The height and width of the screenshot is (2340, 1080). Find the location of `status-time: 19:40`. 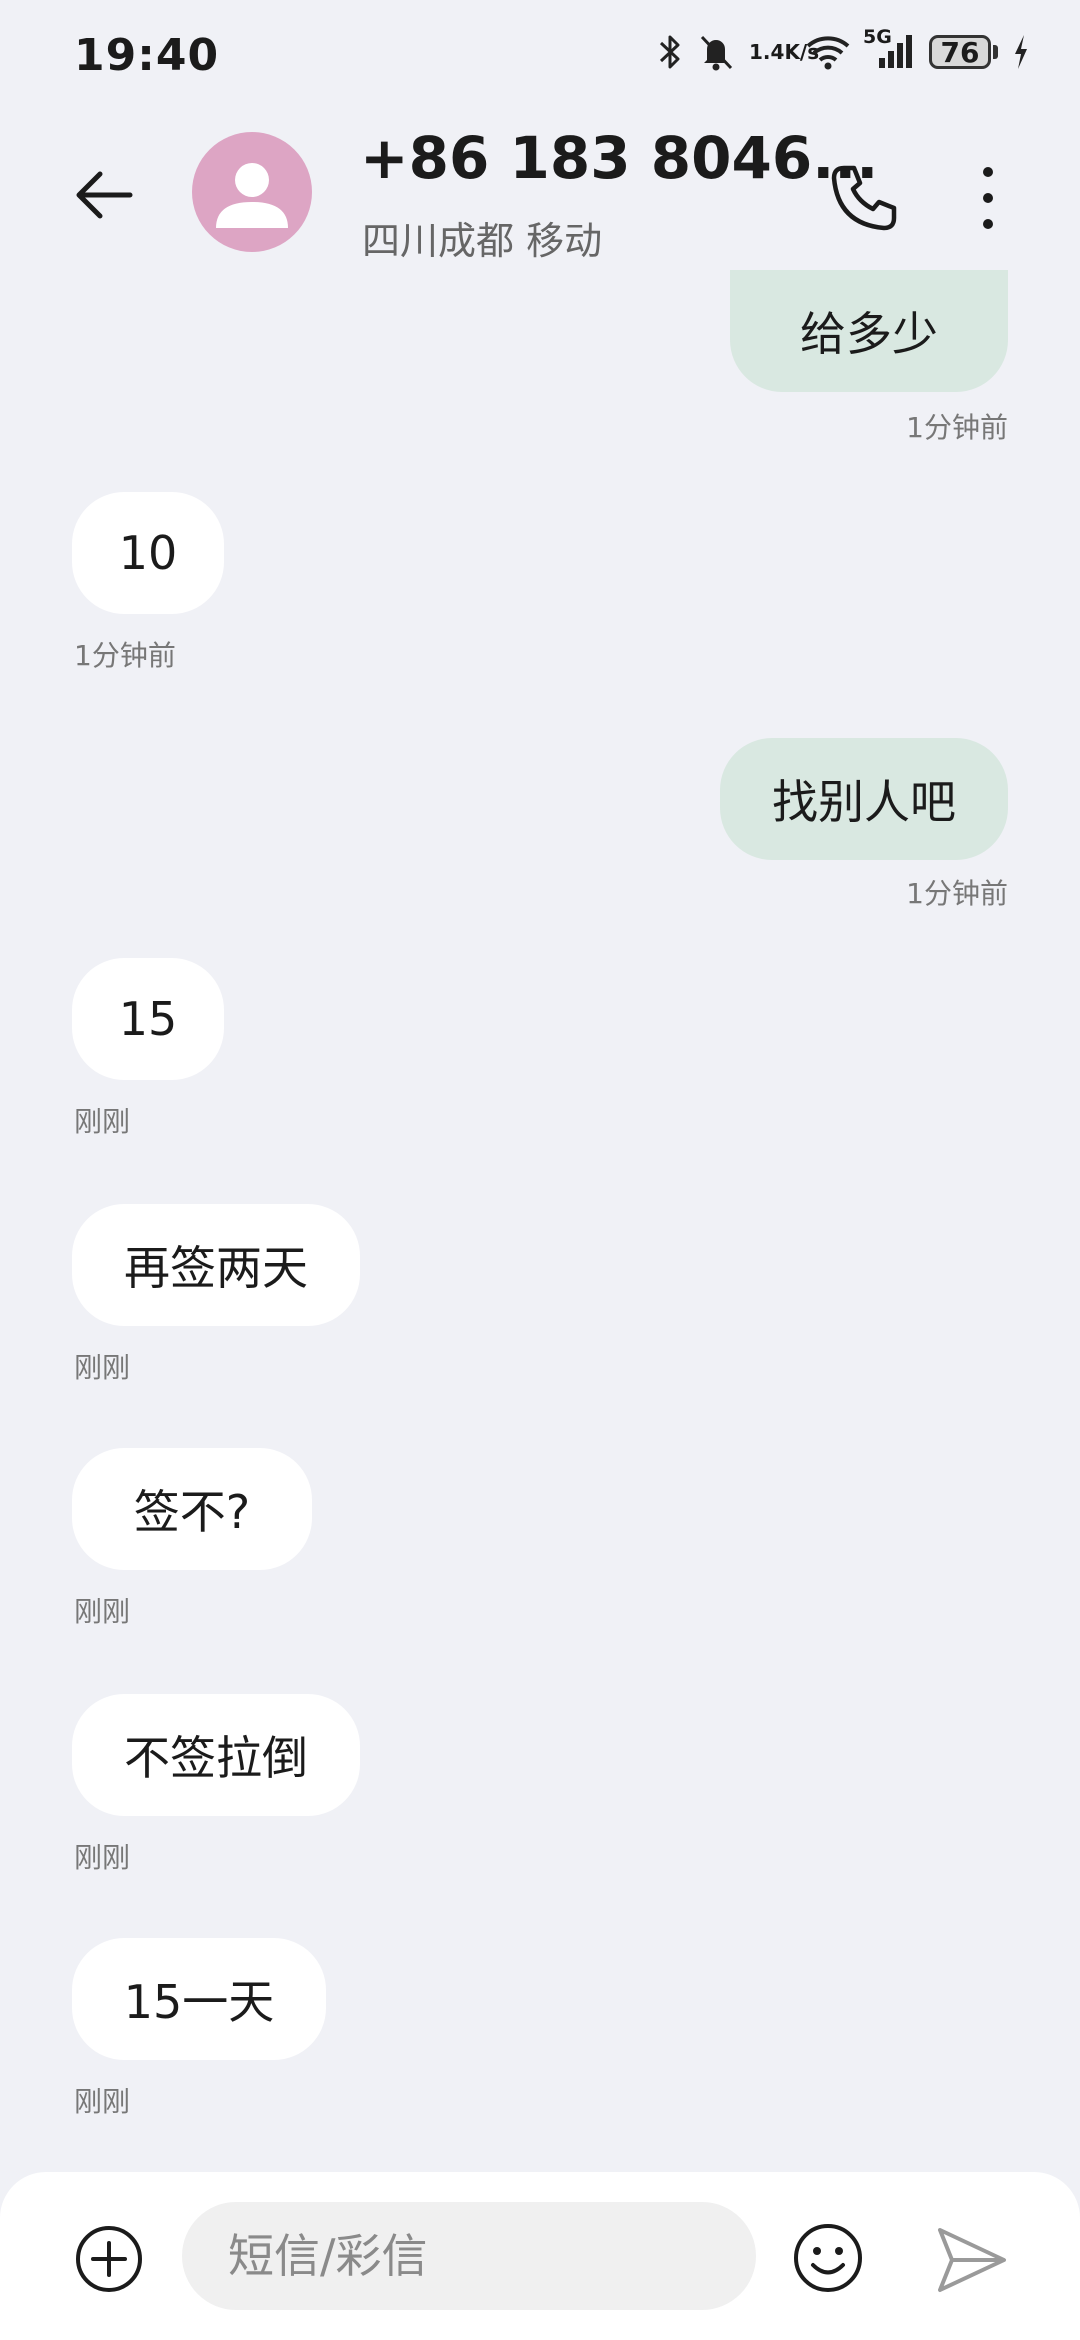

status-time: 19:40 is located at coordinates (147, 55).